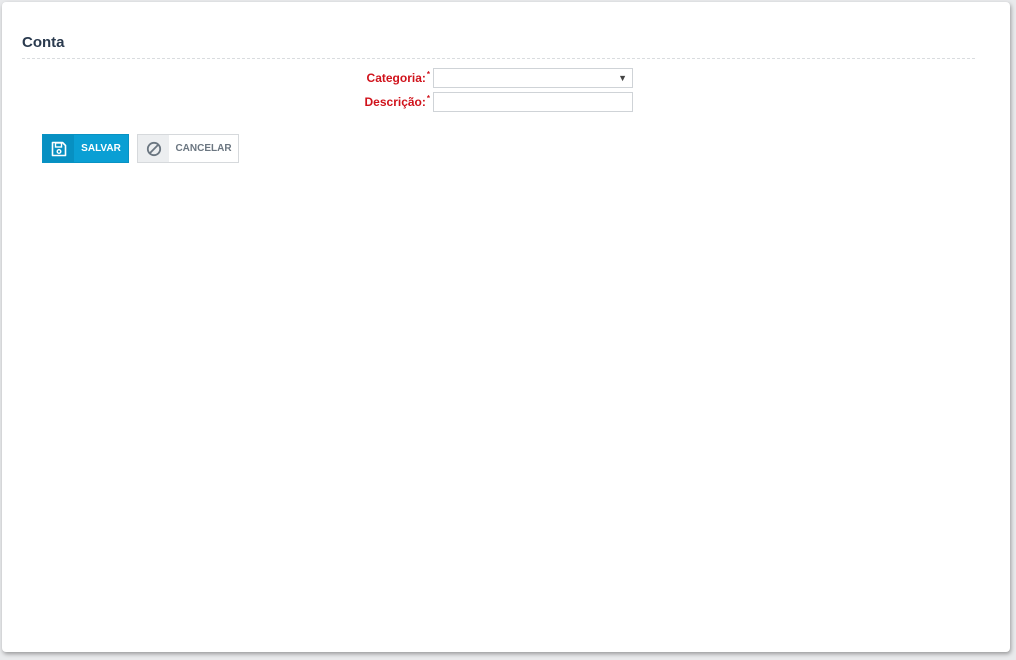 The width and height of the screenshot is (1016, 660). What do you see at coordinates (101, 148) in the screenshot?
I see `save-button-label: SALVAR` at bounding box center [101, 148].